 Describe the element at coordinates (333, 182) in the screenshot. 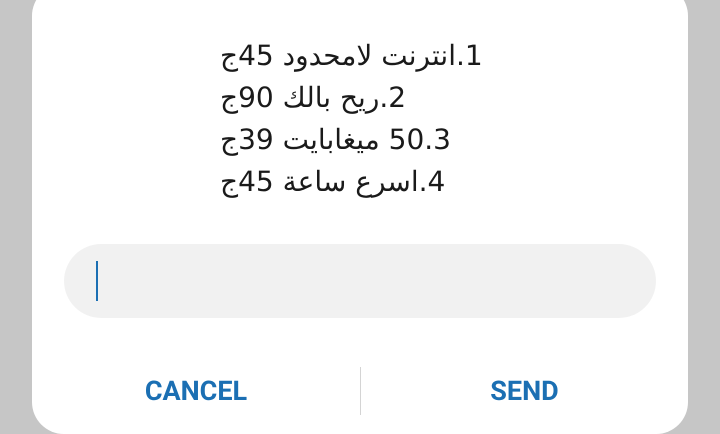

I see `message-line: 4.اسرع ساعة 45ج` at that location.